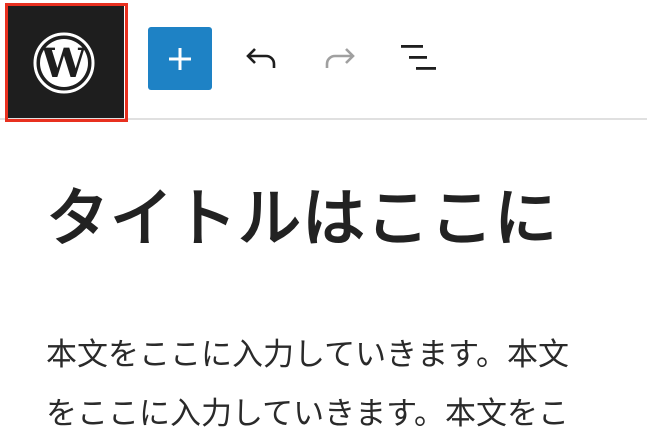  I want to click on wordpress-logo-button: W, so click(66, 61).